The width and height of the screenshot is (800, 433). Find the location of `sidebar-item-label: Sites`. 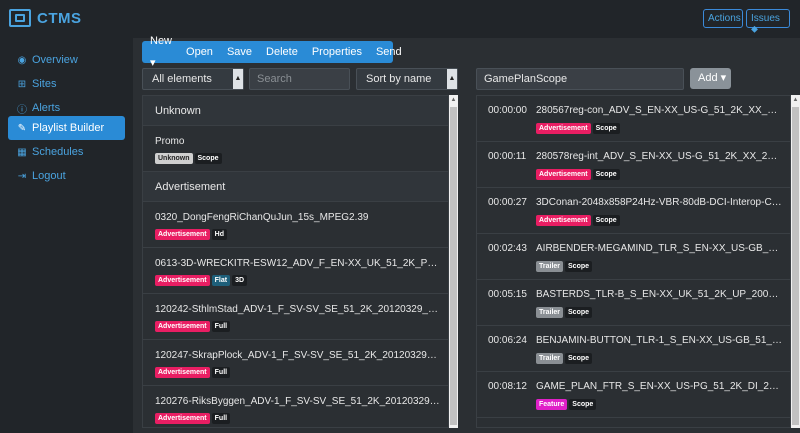

sidebar-item-label: Sites is located at coordinates (44, 84).